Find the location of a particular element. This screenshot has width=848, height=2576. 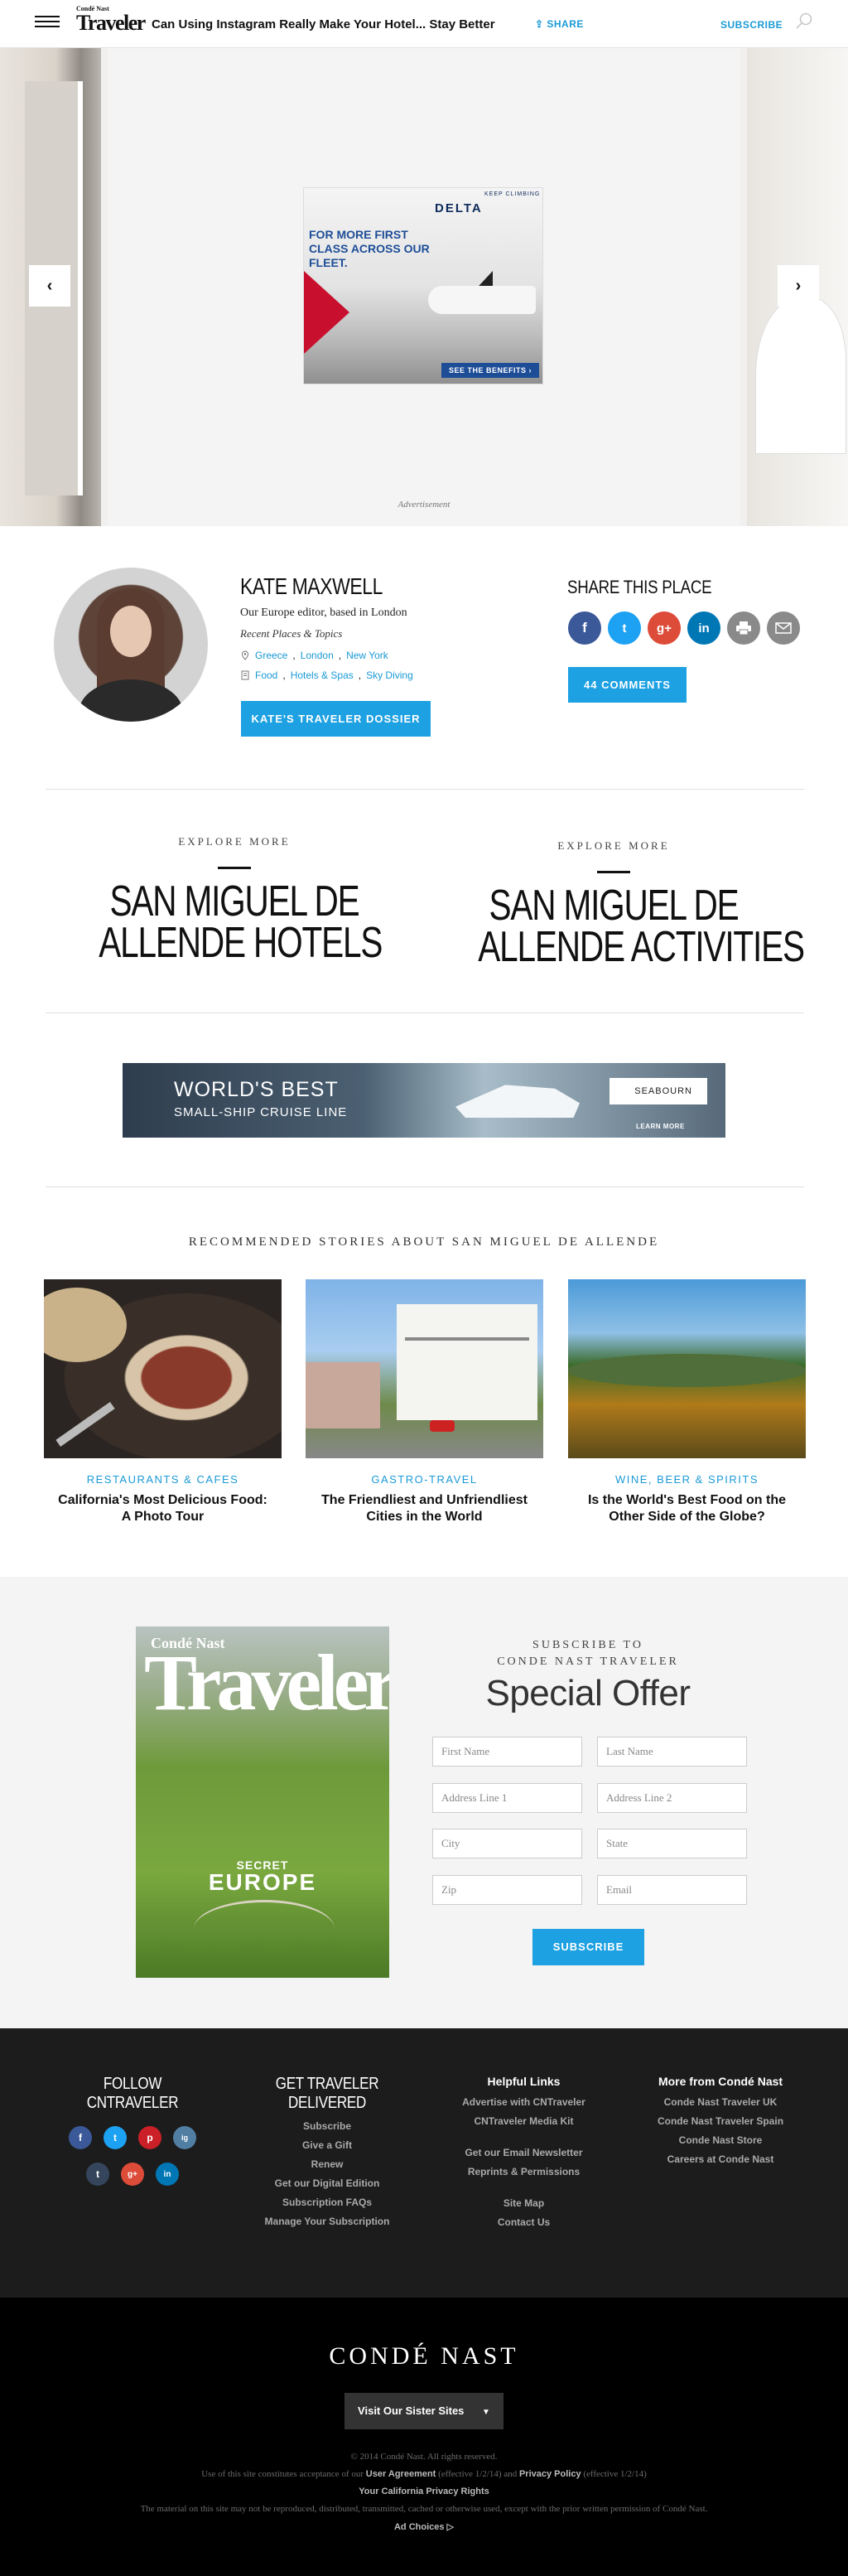

state-field: State is located at coordinates (672, 1843).